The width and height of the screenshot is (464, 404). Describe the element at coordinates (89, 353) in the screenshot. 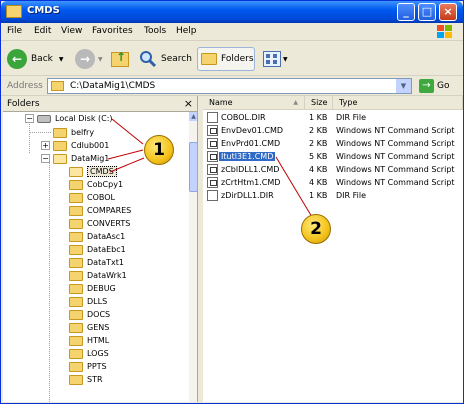

I see `tree-item-logs: LOGS` at that location.